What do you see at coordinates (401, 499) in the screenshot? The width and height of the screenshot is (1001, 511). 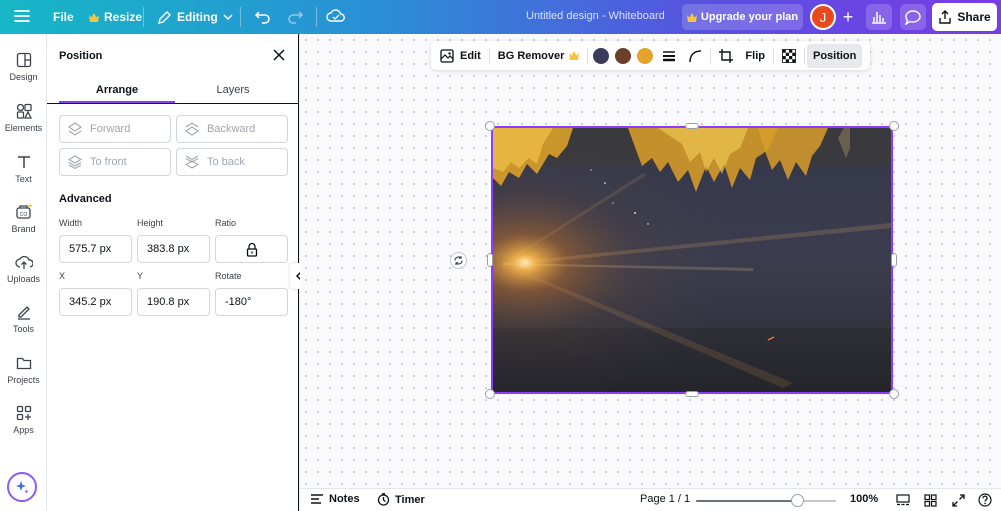 I see `timer-button: Timer` at bounding box center [401, 499].